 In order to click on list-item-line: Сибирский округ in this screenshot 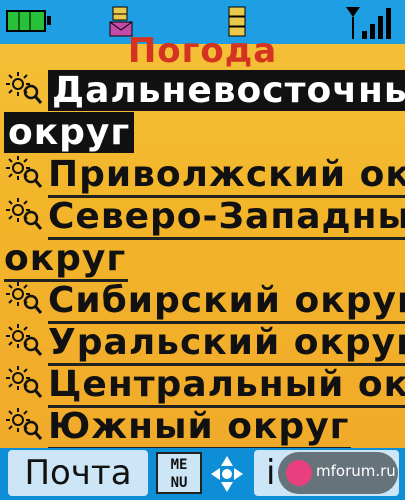, I will do `click(202, 302)`.